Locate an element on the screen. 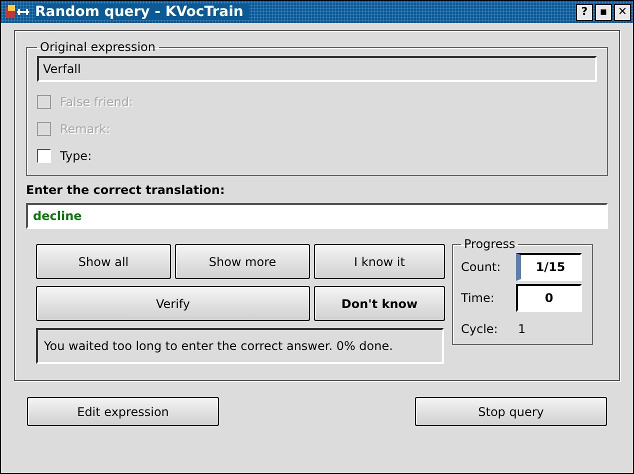 Image resolution: width=634 pixels, height=474 pixels. status-message: You waited too long to enter the correct answer. 0% done. is located at coordinates (240, 346).